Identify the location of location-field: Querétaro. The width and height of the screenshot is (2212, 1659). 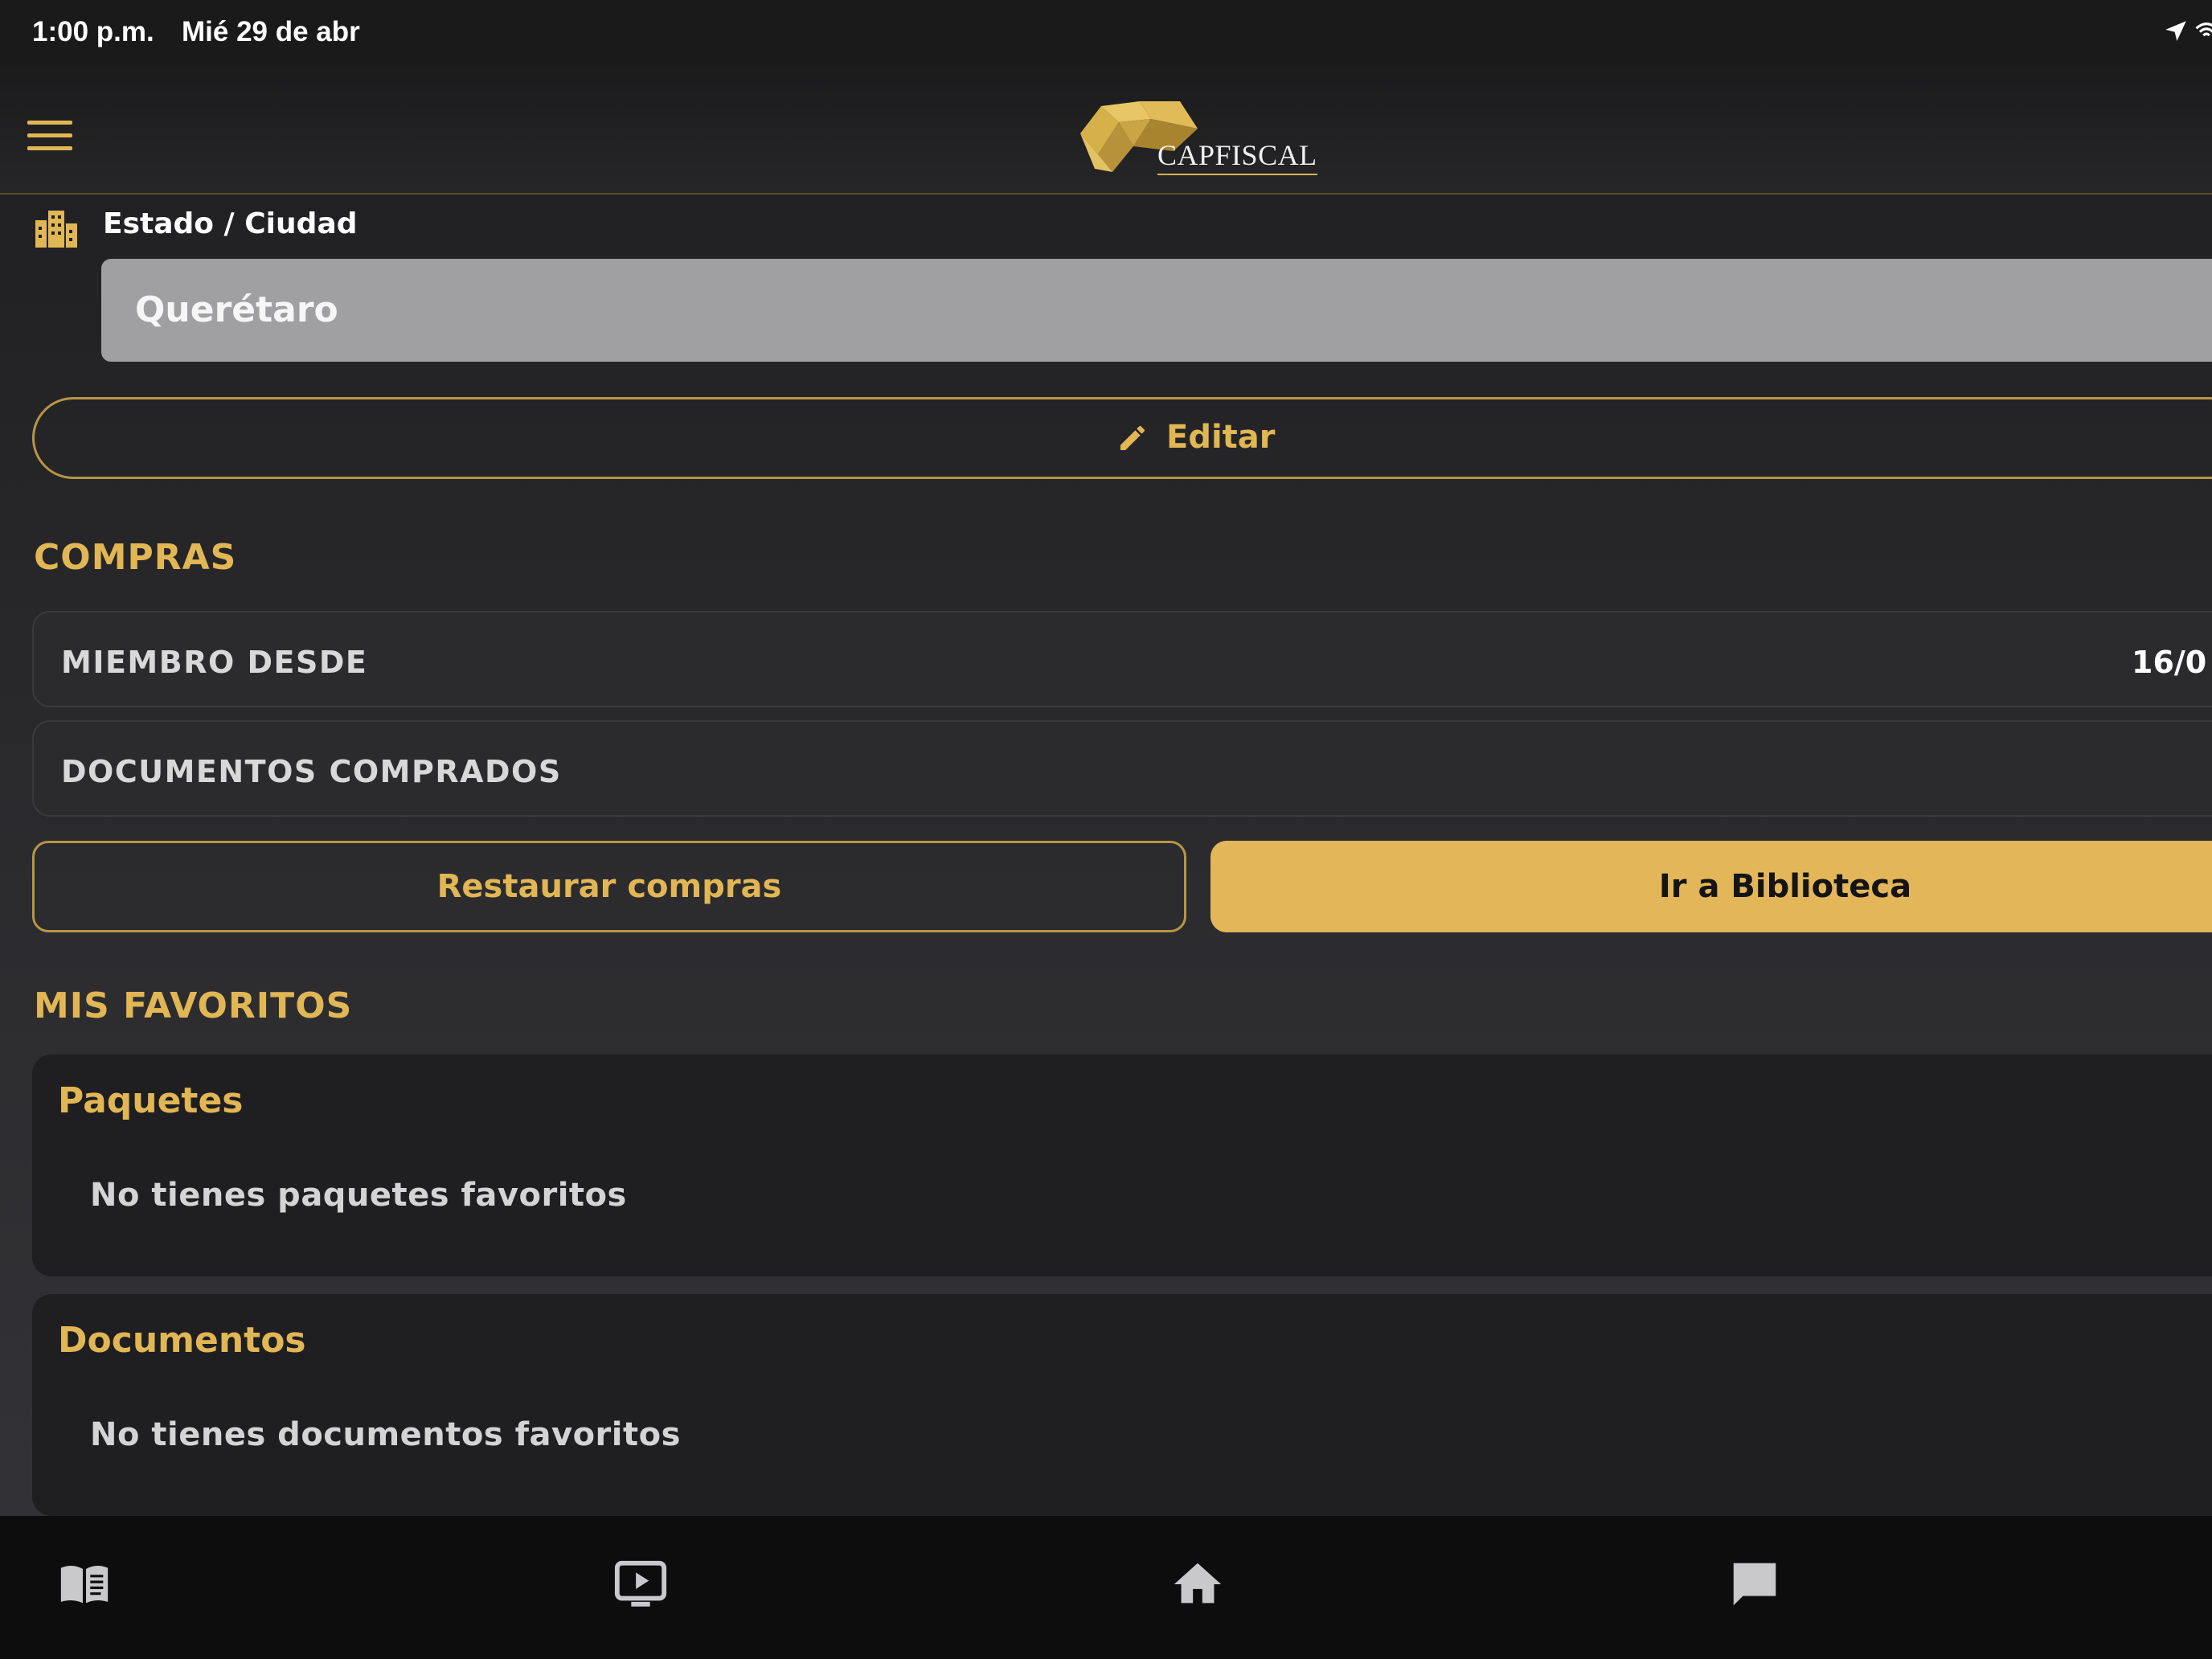
(1156, 310).